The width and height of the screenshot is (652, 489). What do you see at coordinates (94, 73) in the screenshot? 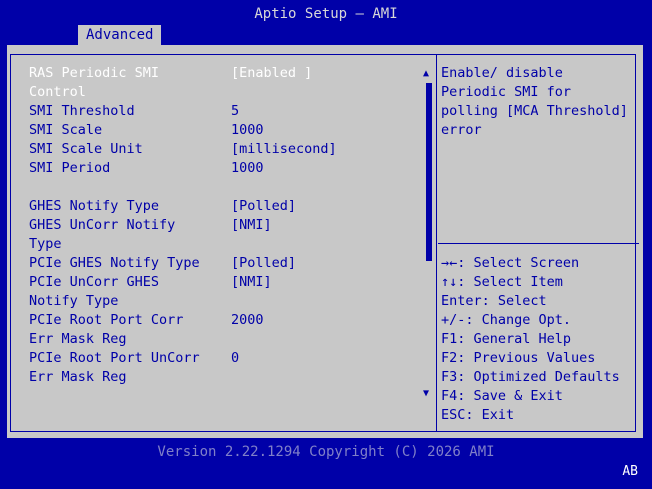
I see `setting-label-ras-periodic-smi: RAS Periodic SMI` at bounding box center [94, 73].